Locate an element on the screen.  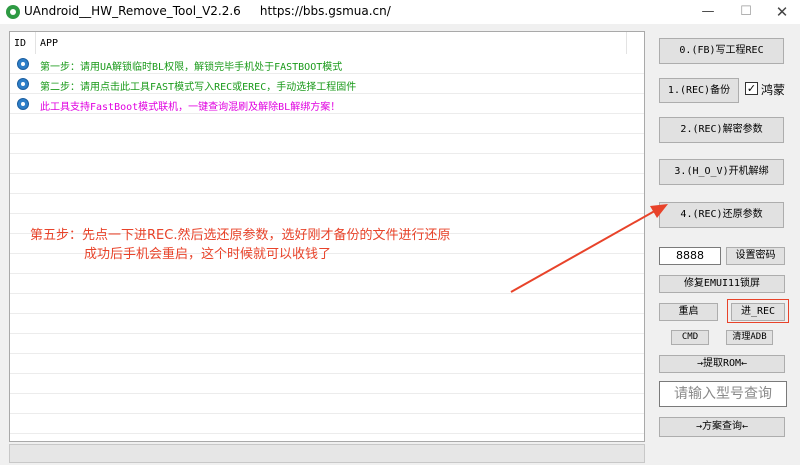
annotation-arrow-icon is located at coordinates (589, 248).